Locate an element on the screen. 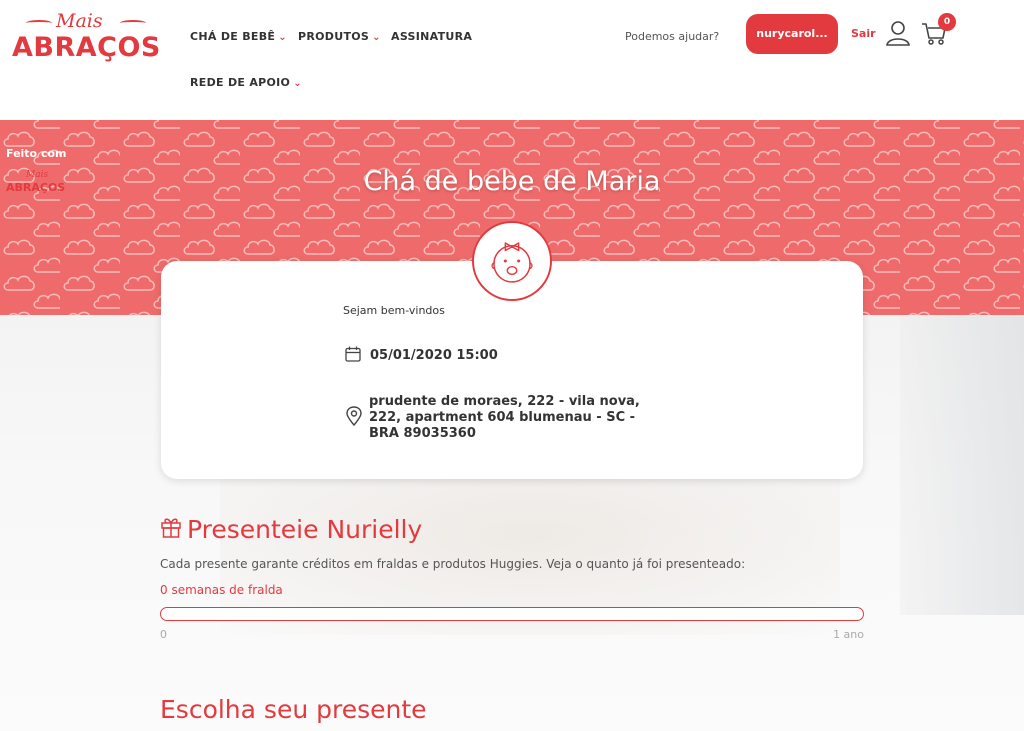 The height and width of the screenshot is (731, 1024). nav-item-cha-de-bebe: CHÁ DE BEBÊ ⌄ is located at coordinates (238, 36).